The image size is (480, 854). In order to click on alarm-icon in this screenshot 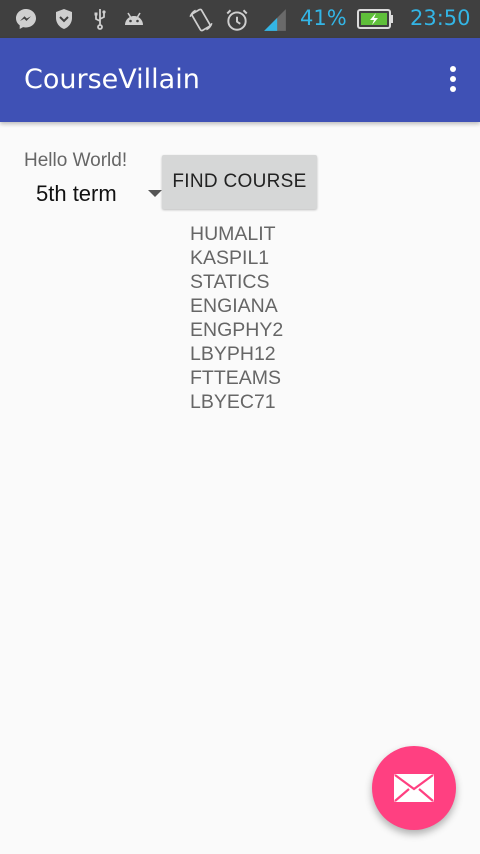, I will do `click(237, 20)`.